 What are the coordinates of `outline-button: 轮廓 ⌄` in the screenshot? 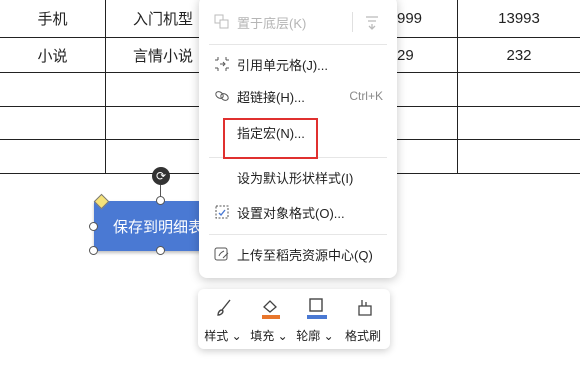 It's located at (315, 320).